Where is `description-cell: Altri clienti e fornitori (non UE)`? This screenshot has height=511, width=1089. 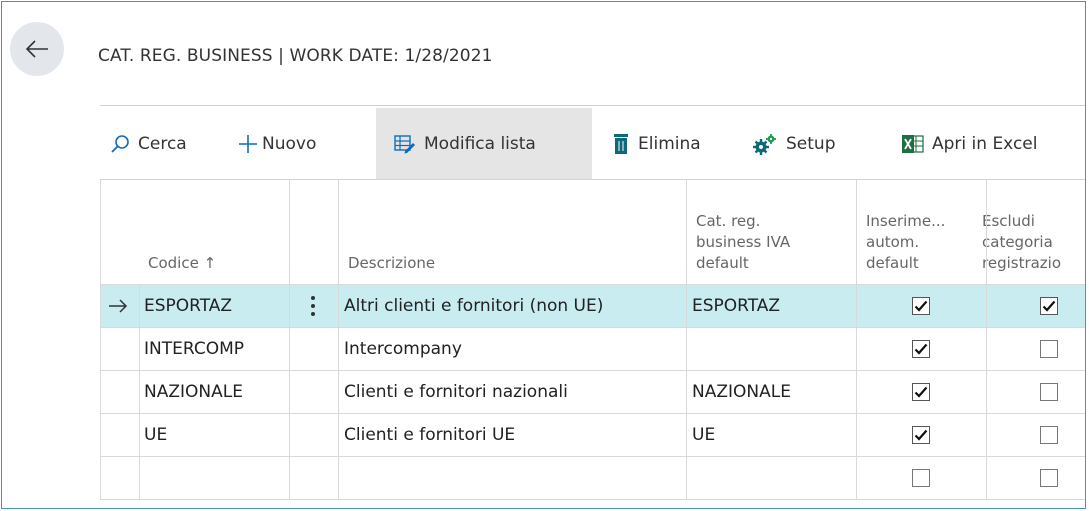 description-cell: Altri clienti e fornitori (non UE) is located at coordinates (514, 305).